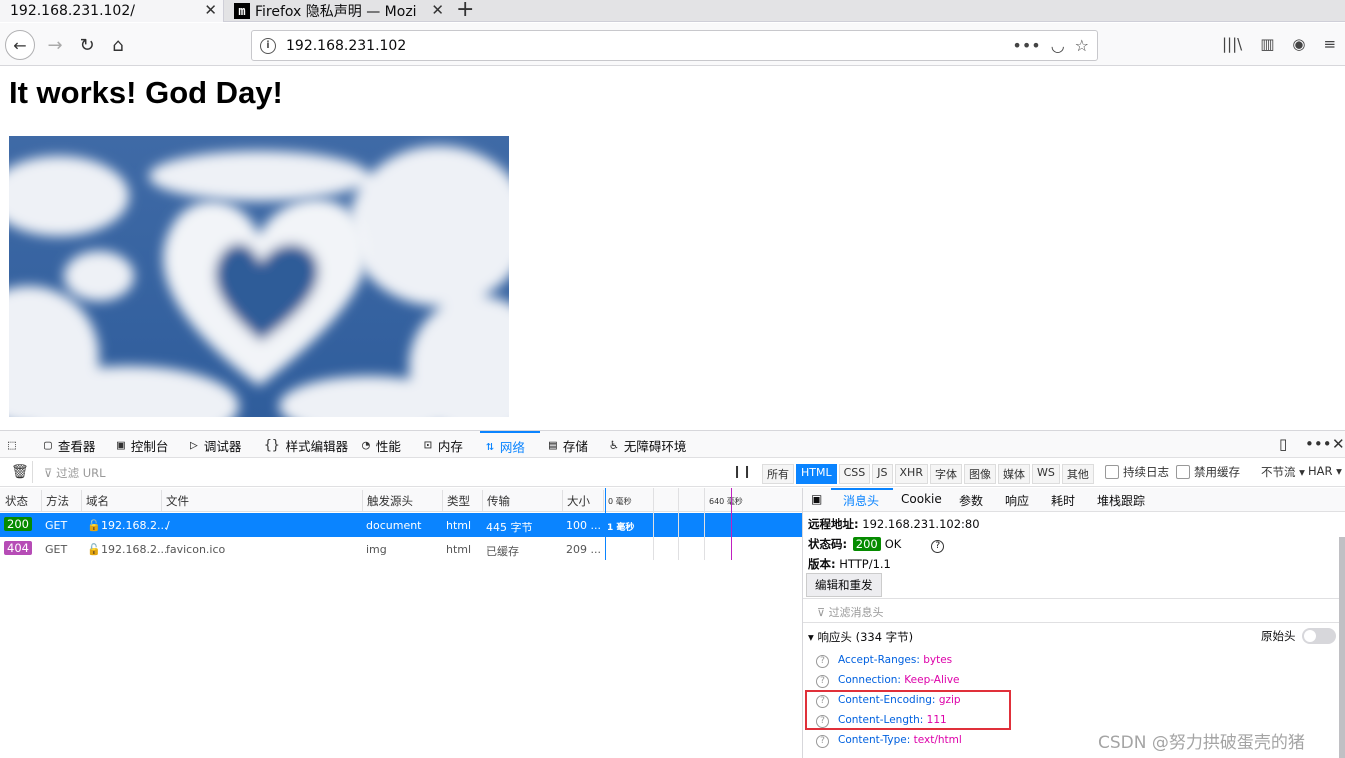 The image size is (1345, 758). I want to click on col-method: 方法, so click(57, 501).